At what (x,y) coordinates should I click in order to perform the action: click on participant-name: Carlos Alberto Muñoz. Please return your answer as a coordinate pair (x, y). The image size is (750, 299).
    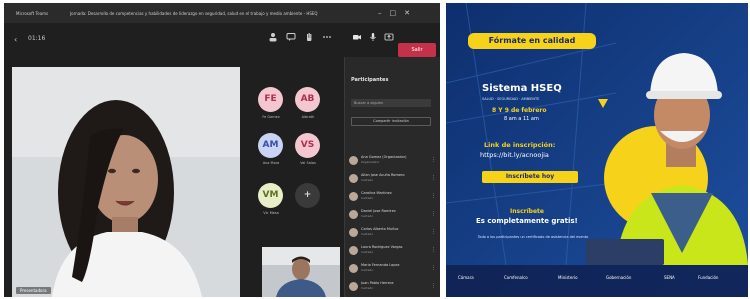
    Looking at the image, I should click on (380, 229).